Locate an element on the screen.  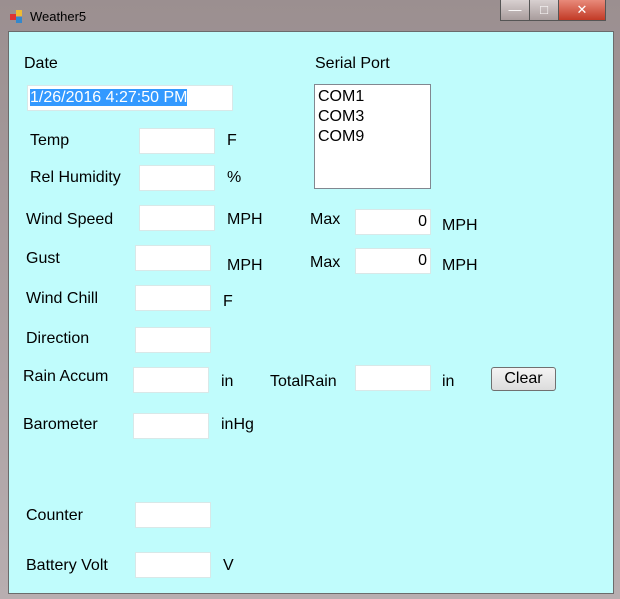
gust-label: Gust is located at coordinates (43, 258).